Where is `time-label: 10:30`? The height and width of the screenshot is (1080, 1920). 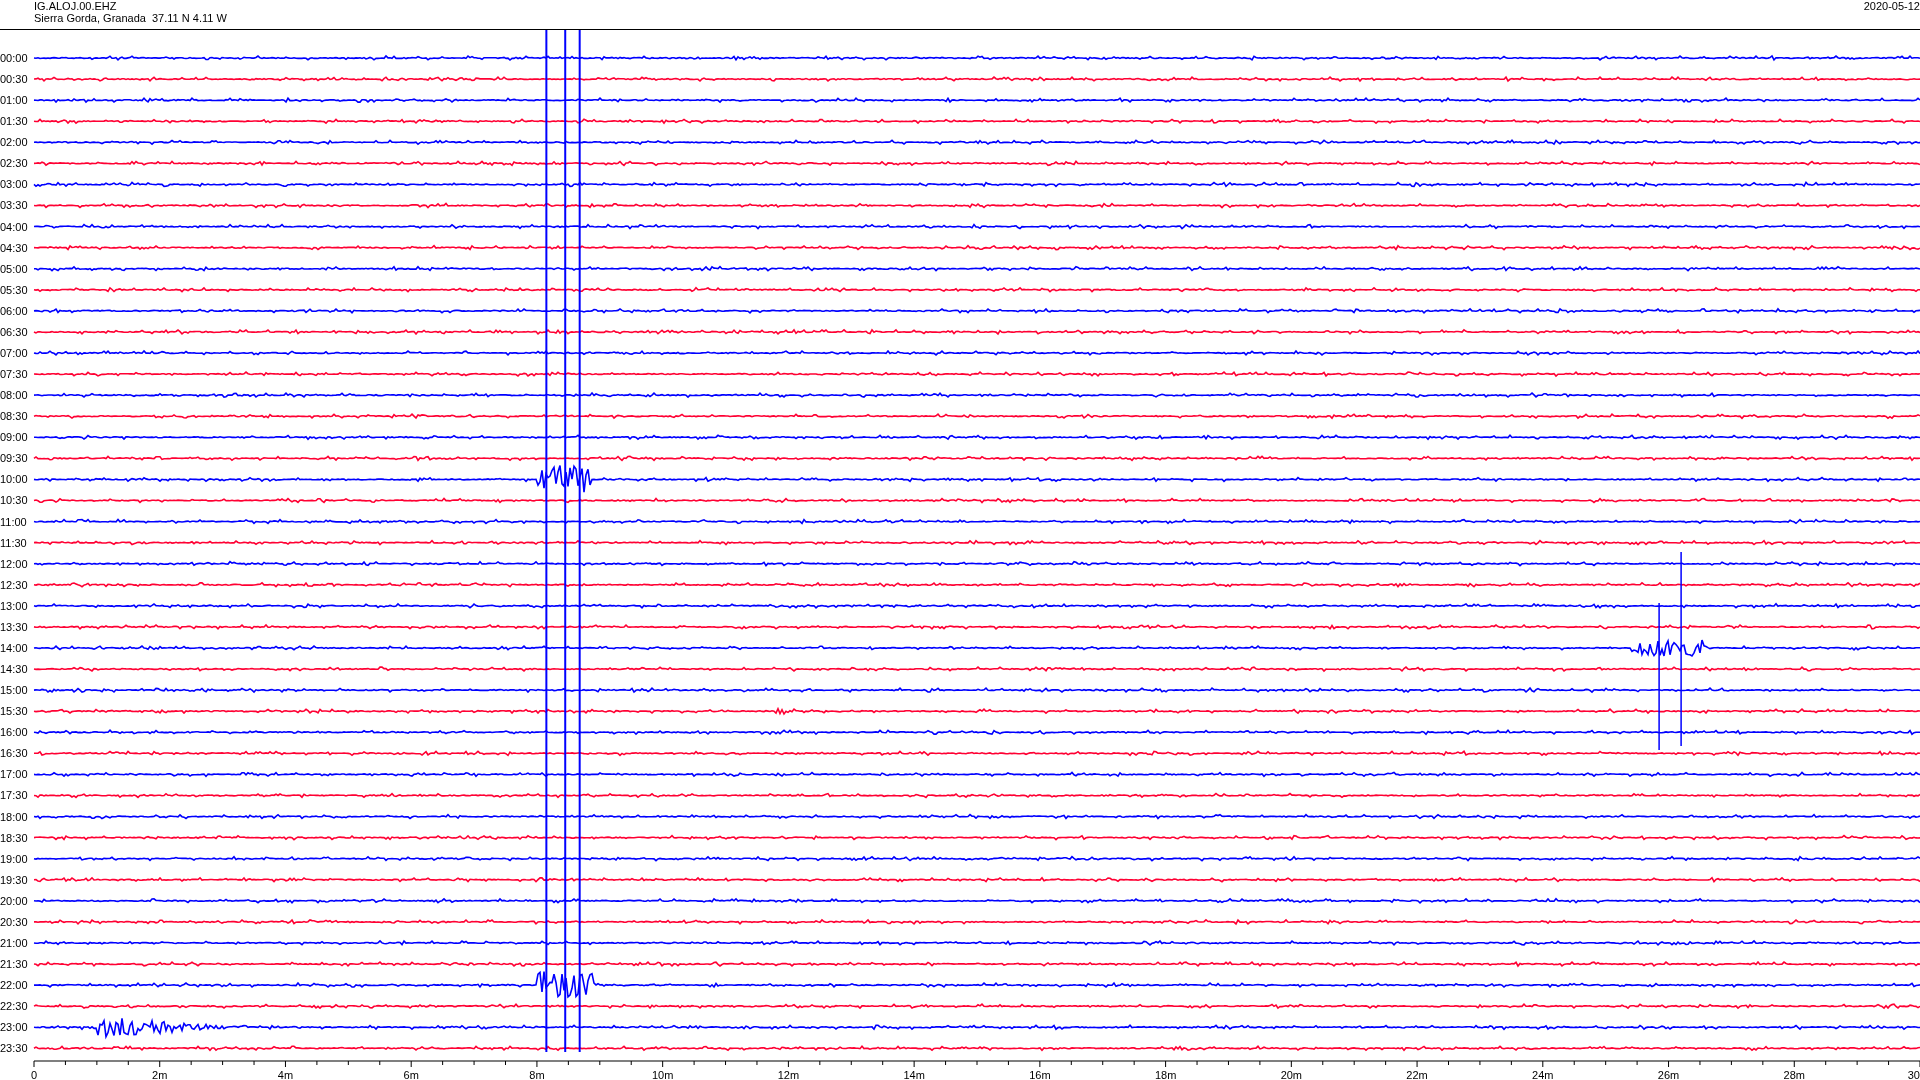 time-label: 10:30 is located at coordinates (14, 500).